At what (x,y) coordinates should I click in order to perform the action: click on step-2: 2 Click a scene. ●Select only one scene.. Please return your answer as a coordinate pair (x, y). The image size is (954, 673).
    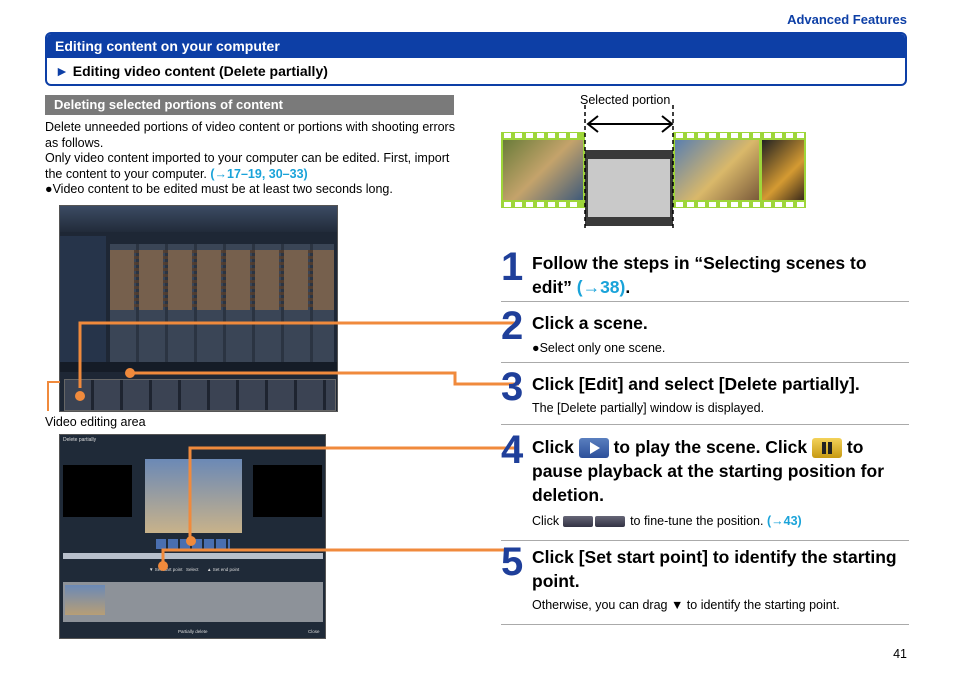
    Looking at the image, I should click on (705, 334).